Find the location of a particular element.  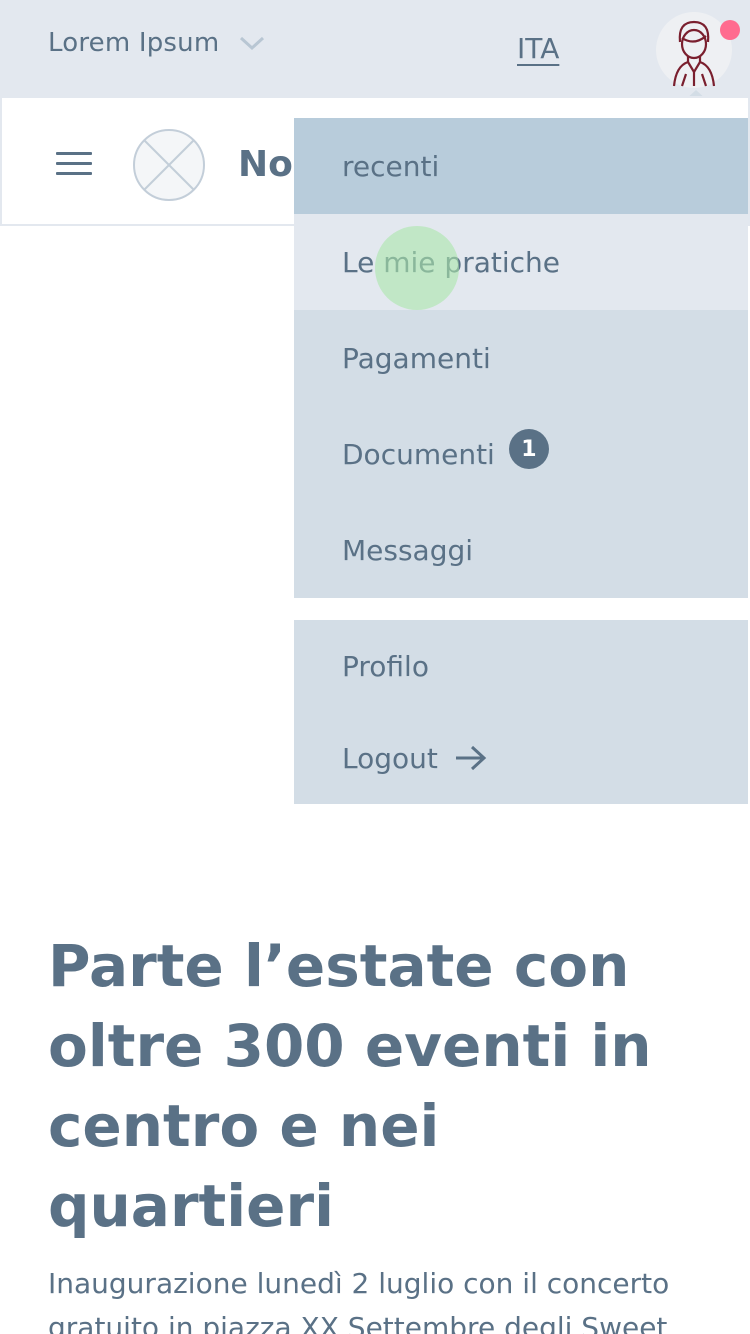

menu-item-recenti: recenti is located at coordinates (521, 166).